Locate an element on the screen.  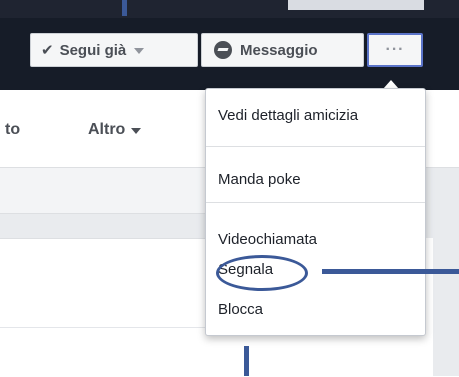
nav-item-partial: to is located at coordinates (12, 130).